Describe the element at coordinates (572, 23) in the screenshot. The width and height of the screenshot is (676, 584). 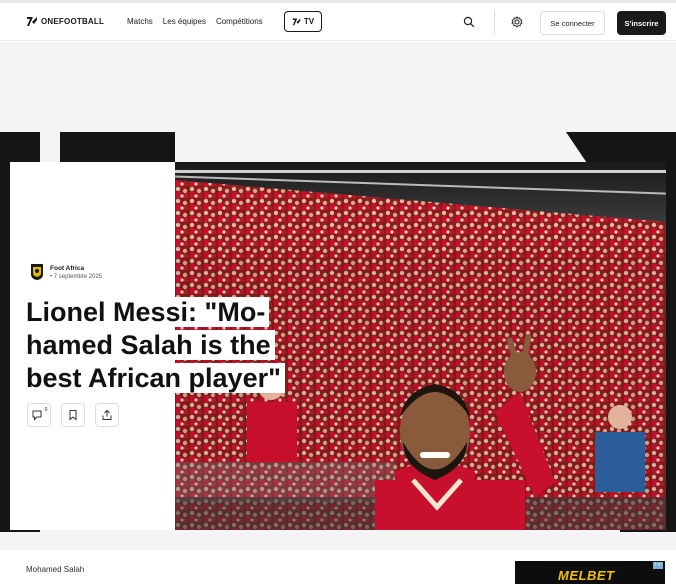
I see `login-button: Se connecter` at that location.